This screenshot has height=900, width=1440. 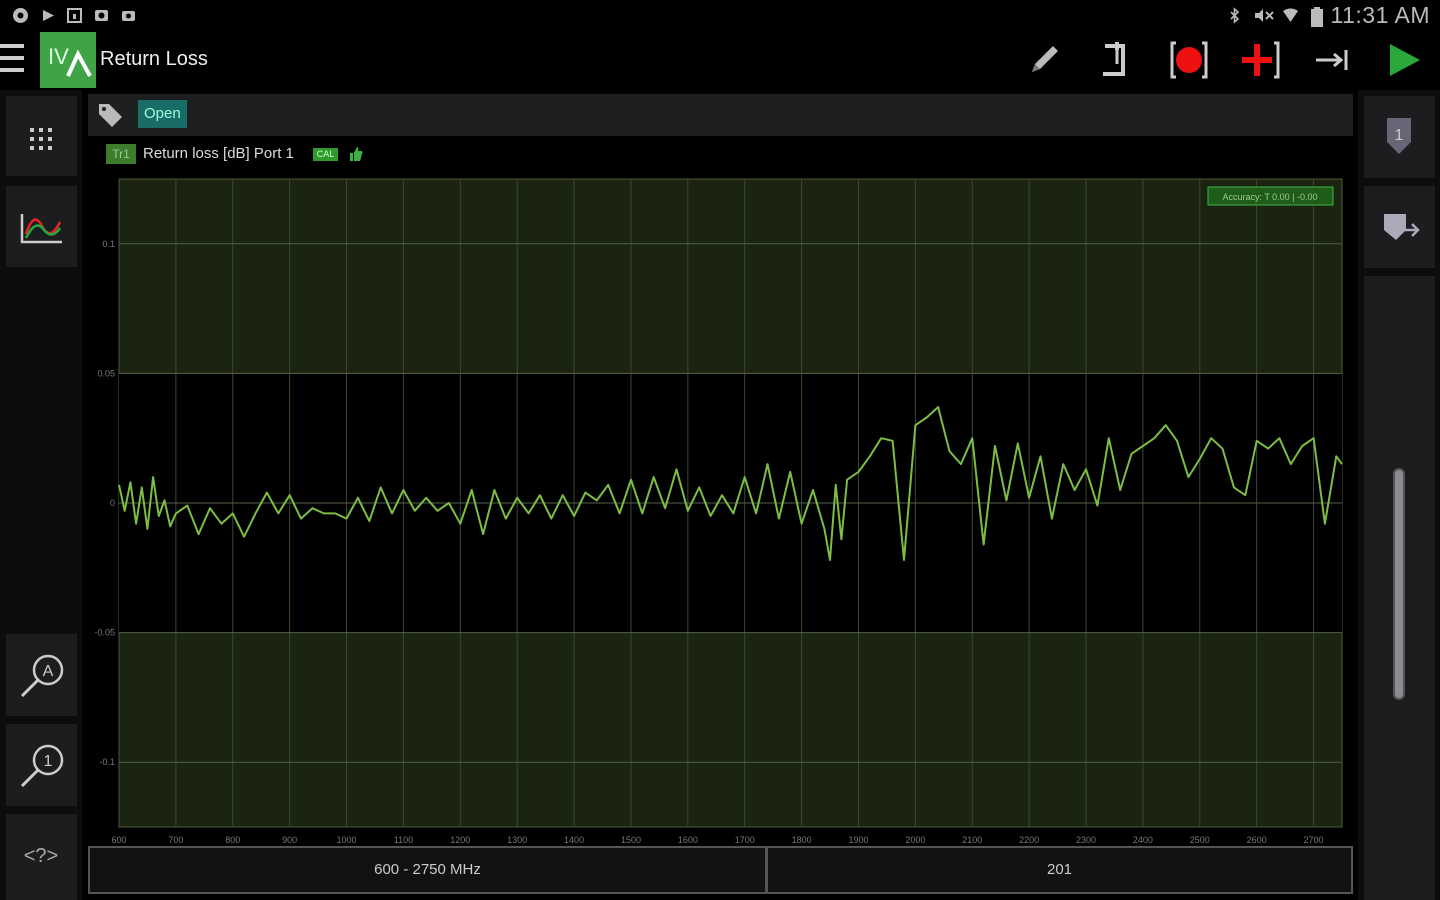 I want to click on edit-button, so click(x=1045, y=60).